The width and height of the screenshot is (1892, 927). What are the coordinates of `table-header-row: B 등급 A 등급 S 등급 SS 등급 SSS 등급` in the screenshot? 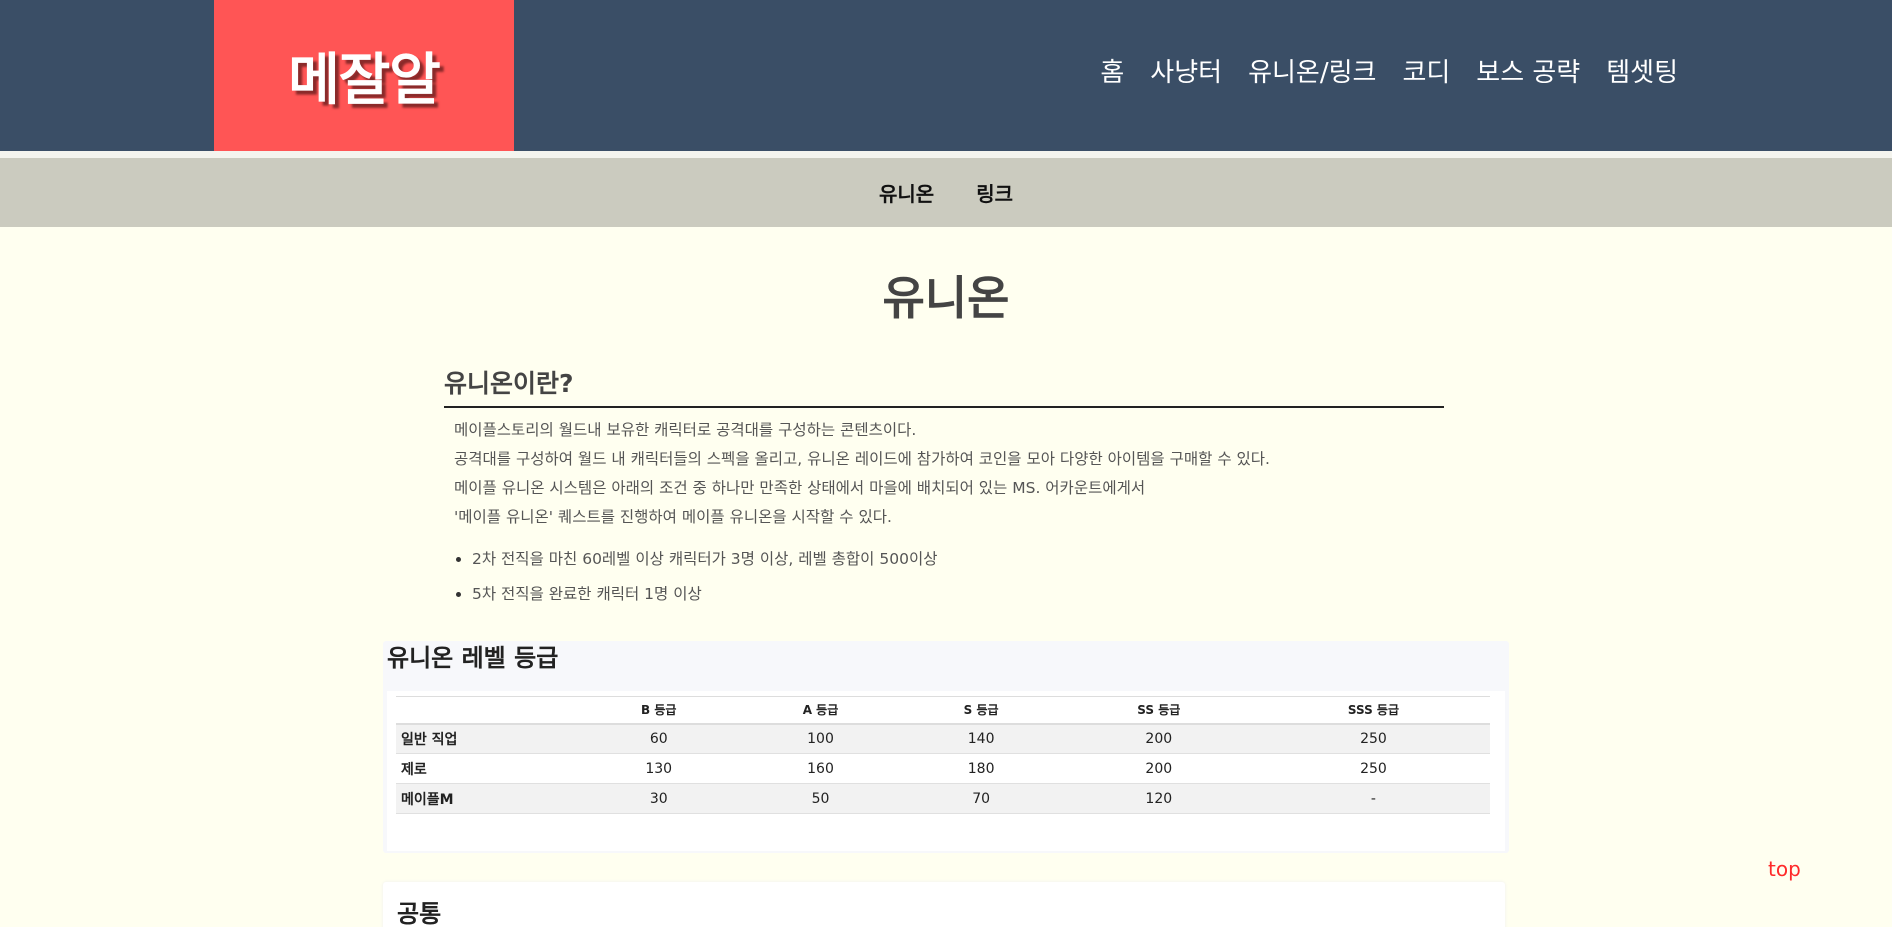 It's located at (943, 710).